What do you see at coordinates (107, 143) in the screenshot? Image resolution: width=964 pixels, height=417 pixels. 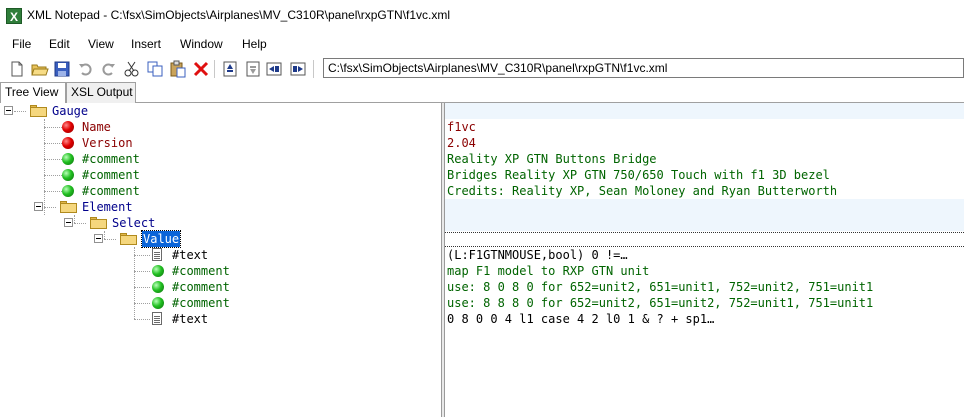 I see `tree-node-label: Version` at bounding box center [107, 143].